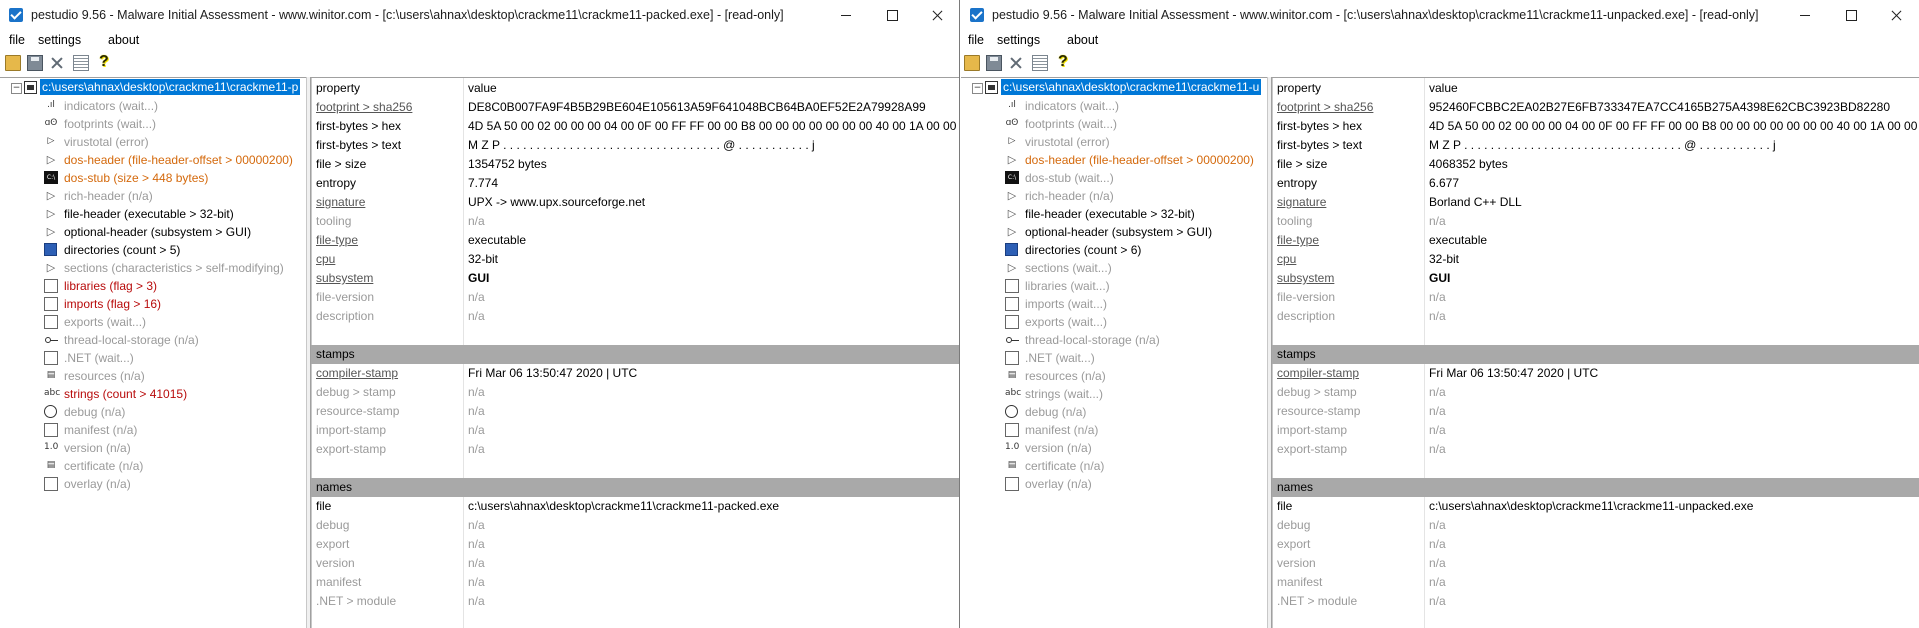  Describe the element at coordinates (1595, 278) in the screenshot. I see `property-row: subsystem GUI` at that location.